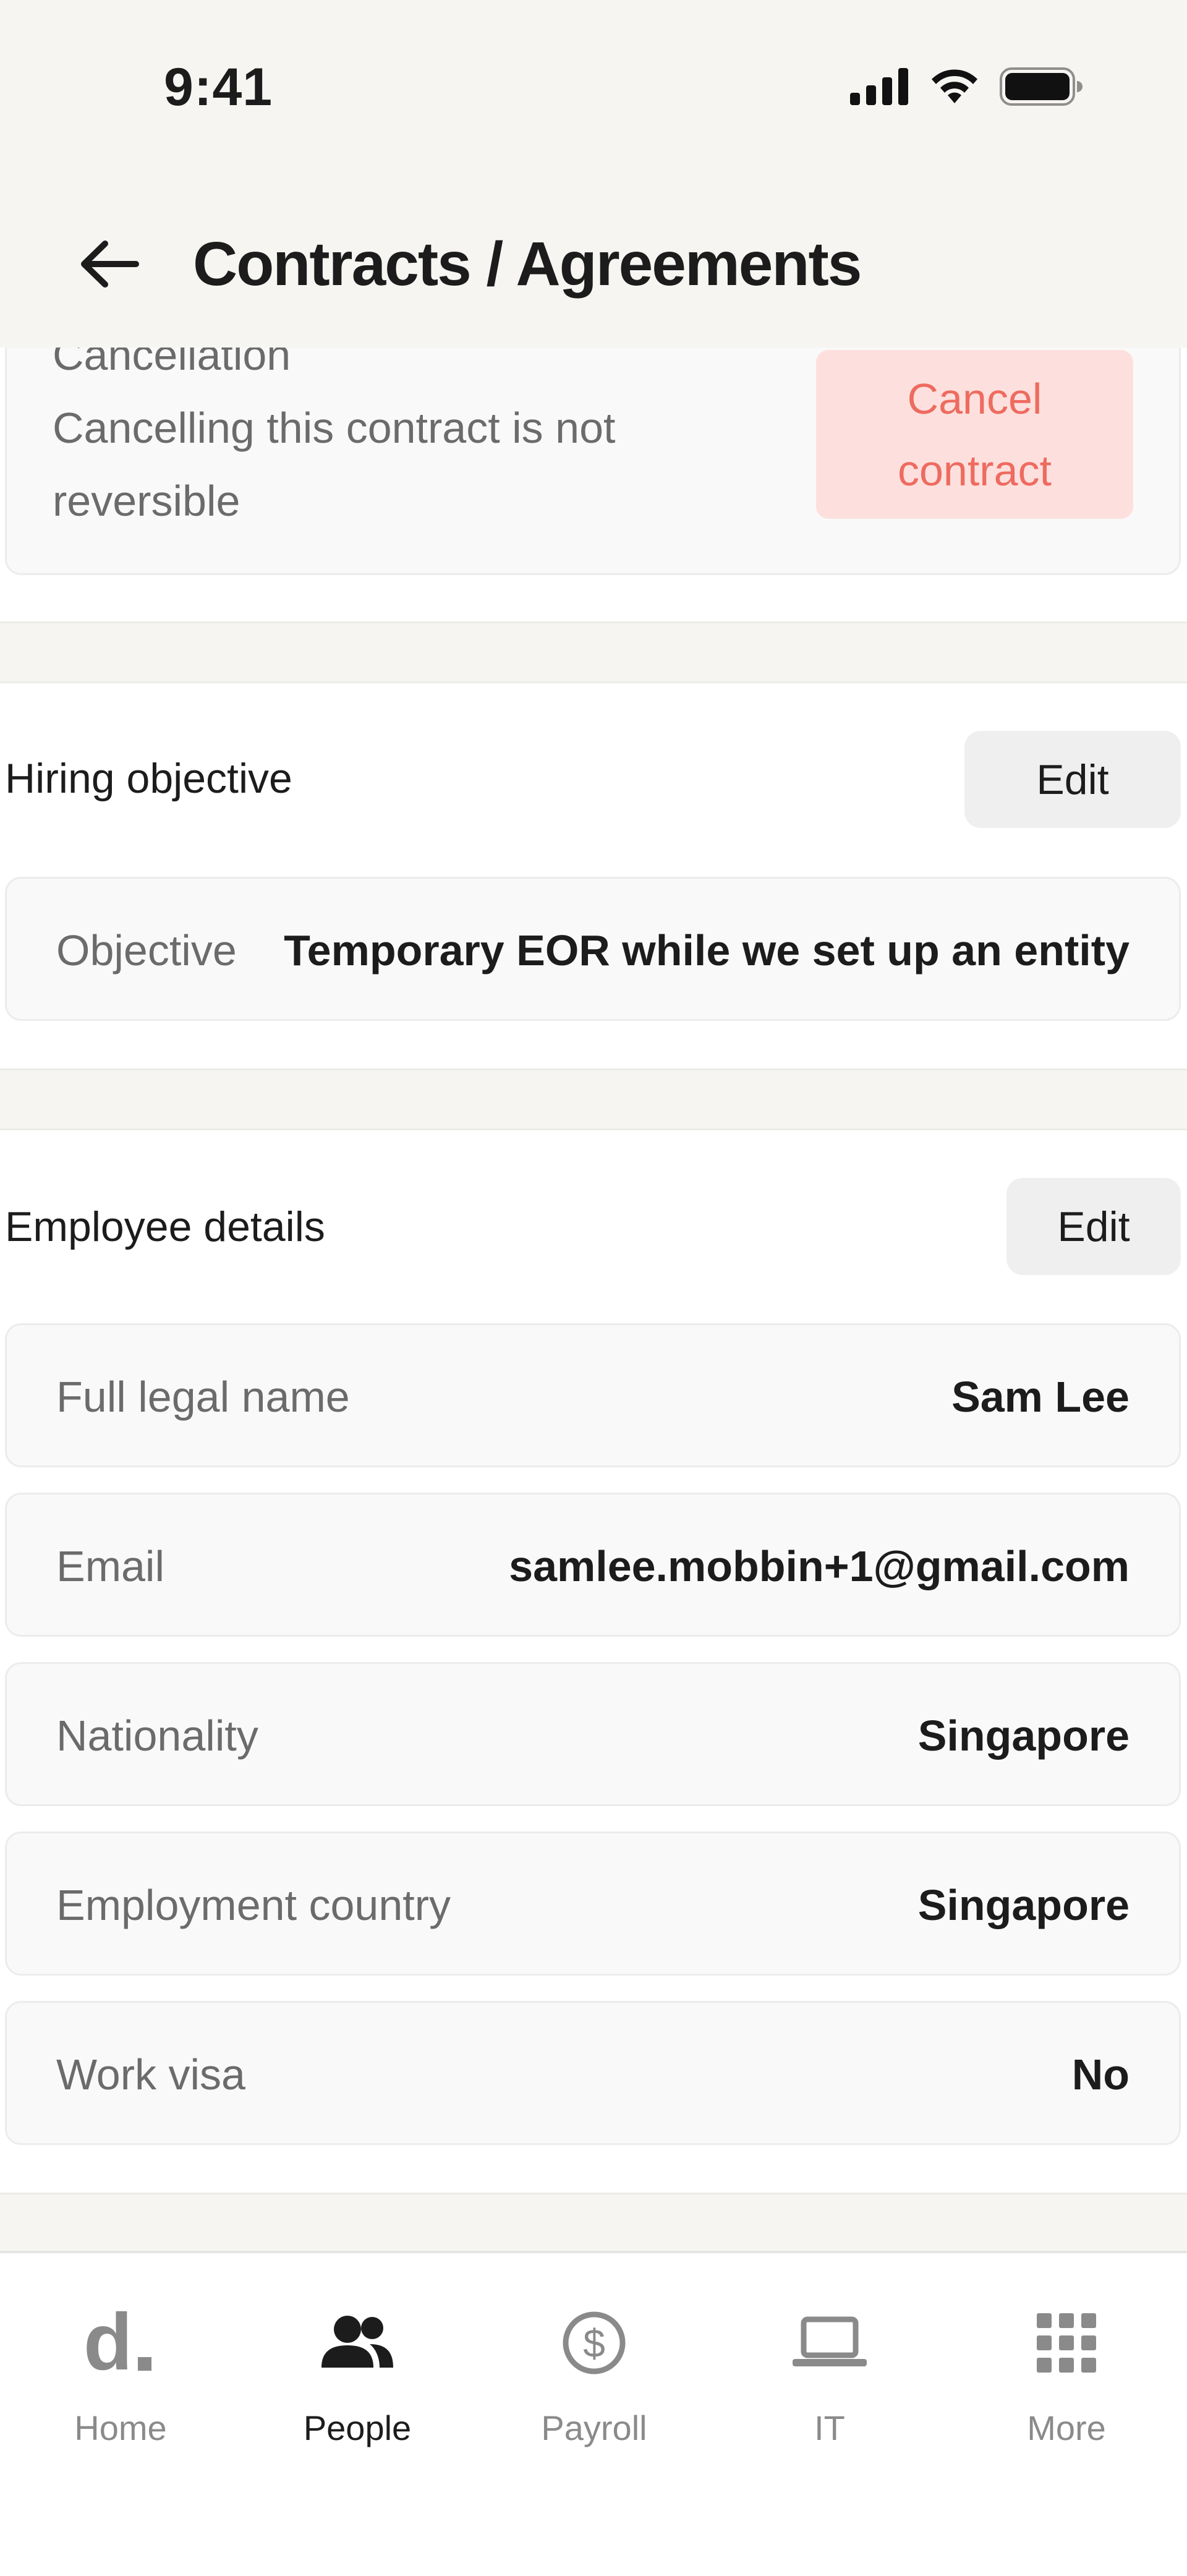 This screenshot has width=1187, height=2576. Describe the element at coordinates (975, 434) in the screenshot. I see `cancel-contract-button: Cancel contract` at that location.